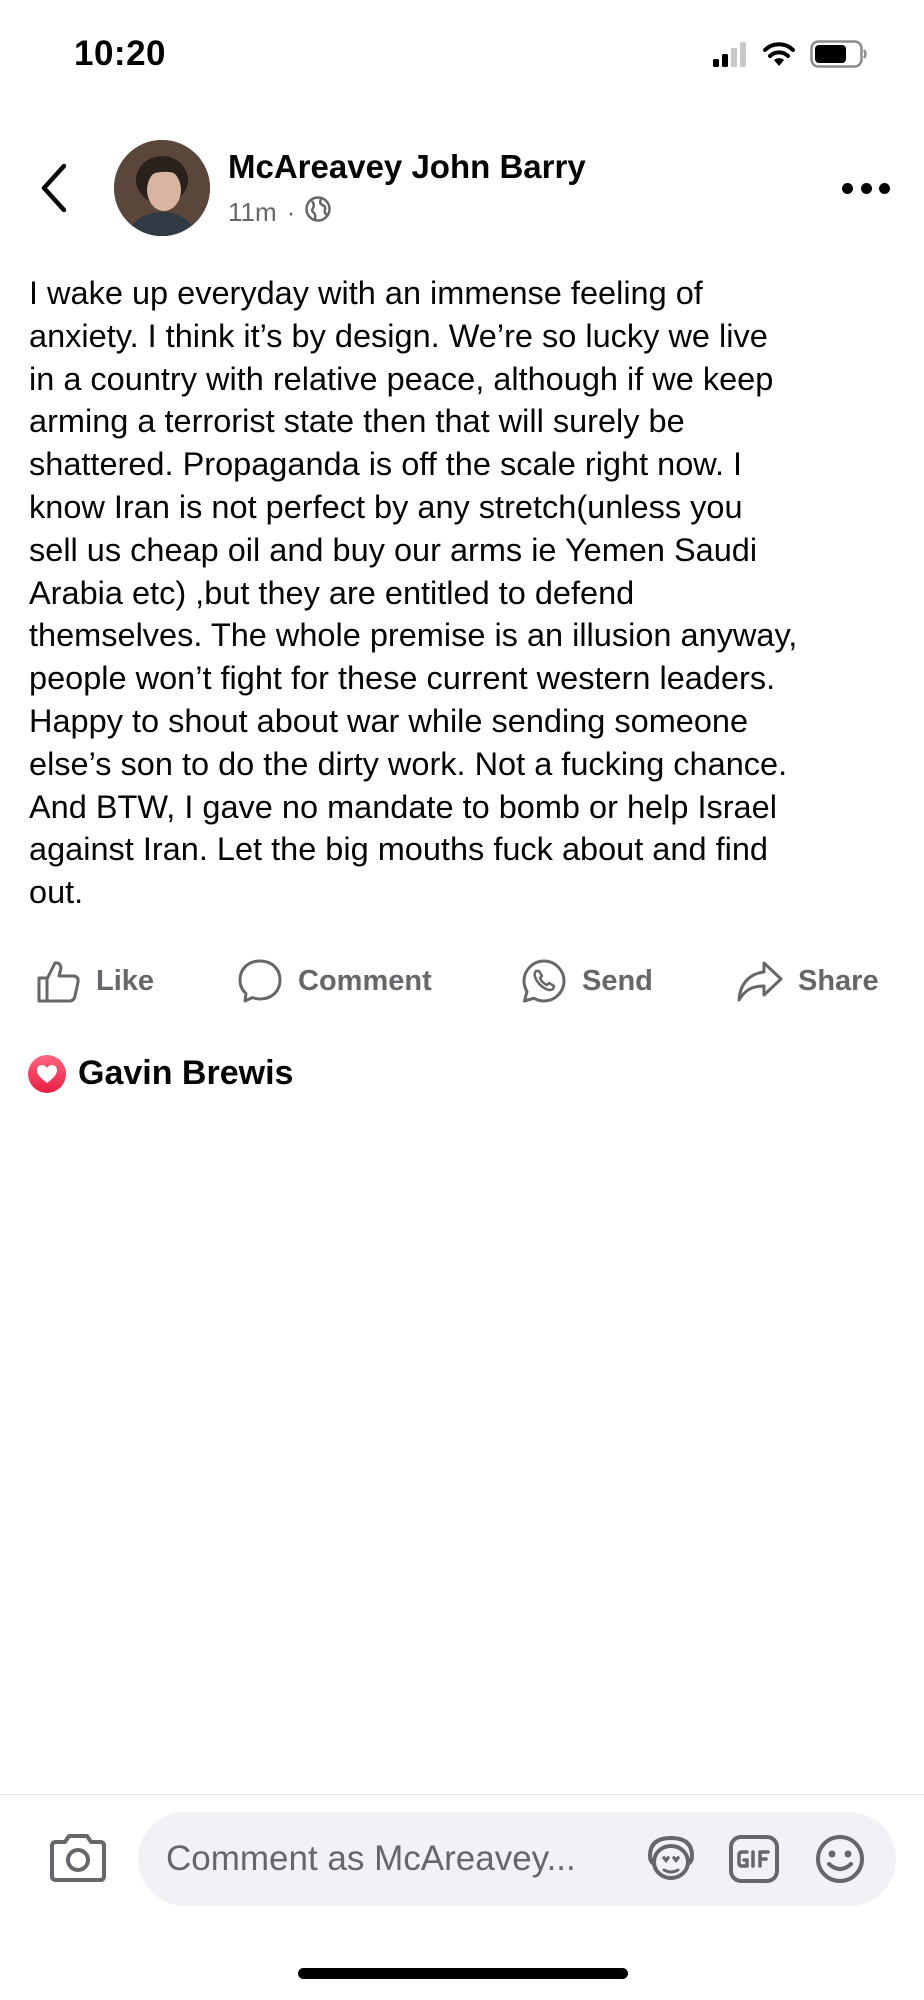 This screenshot has width=924, height=2000. Describe the element at coordinates (186, 1073) in the screenshot. I see `reactor-name: Gavin Brewis` at that location.